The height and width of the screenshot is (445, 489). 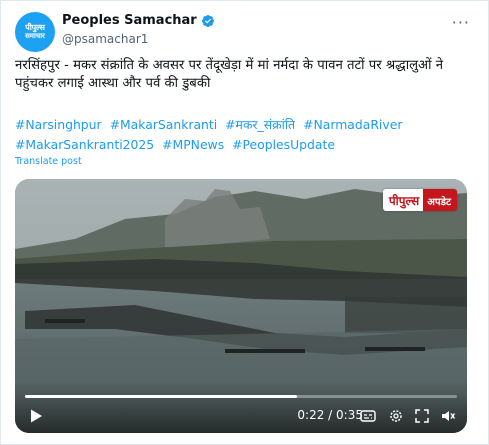 I want to click on author-row: Peoples Samachar, so click(x=138, y=20).